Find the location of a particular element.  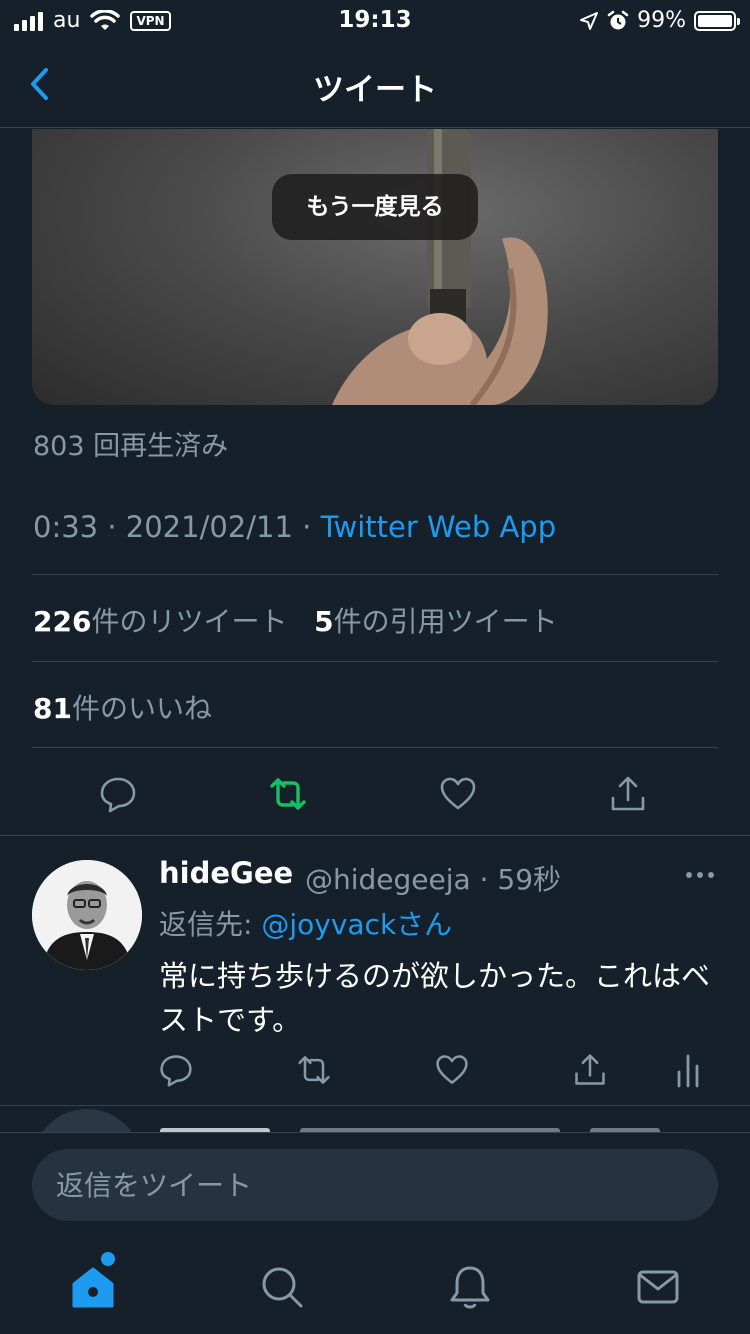

search-icon is located at coordinates (282, 1287).